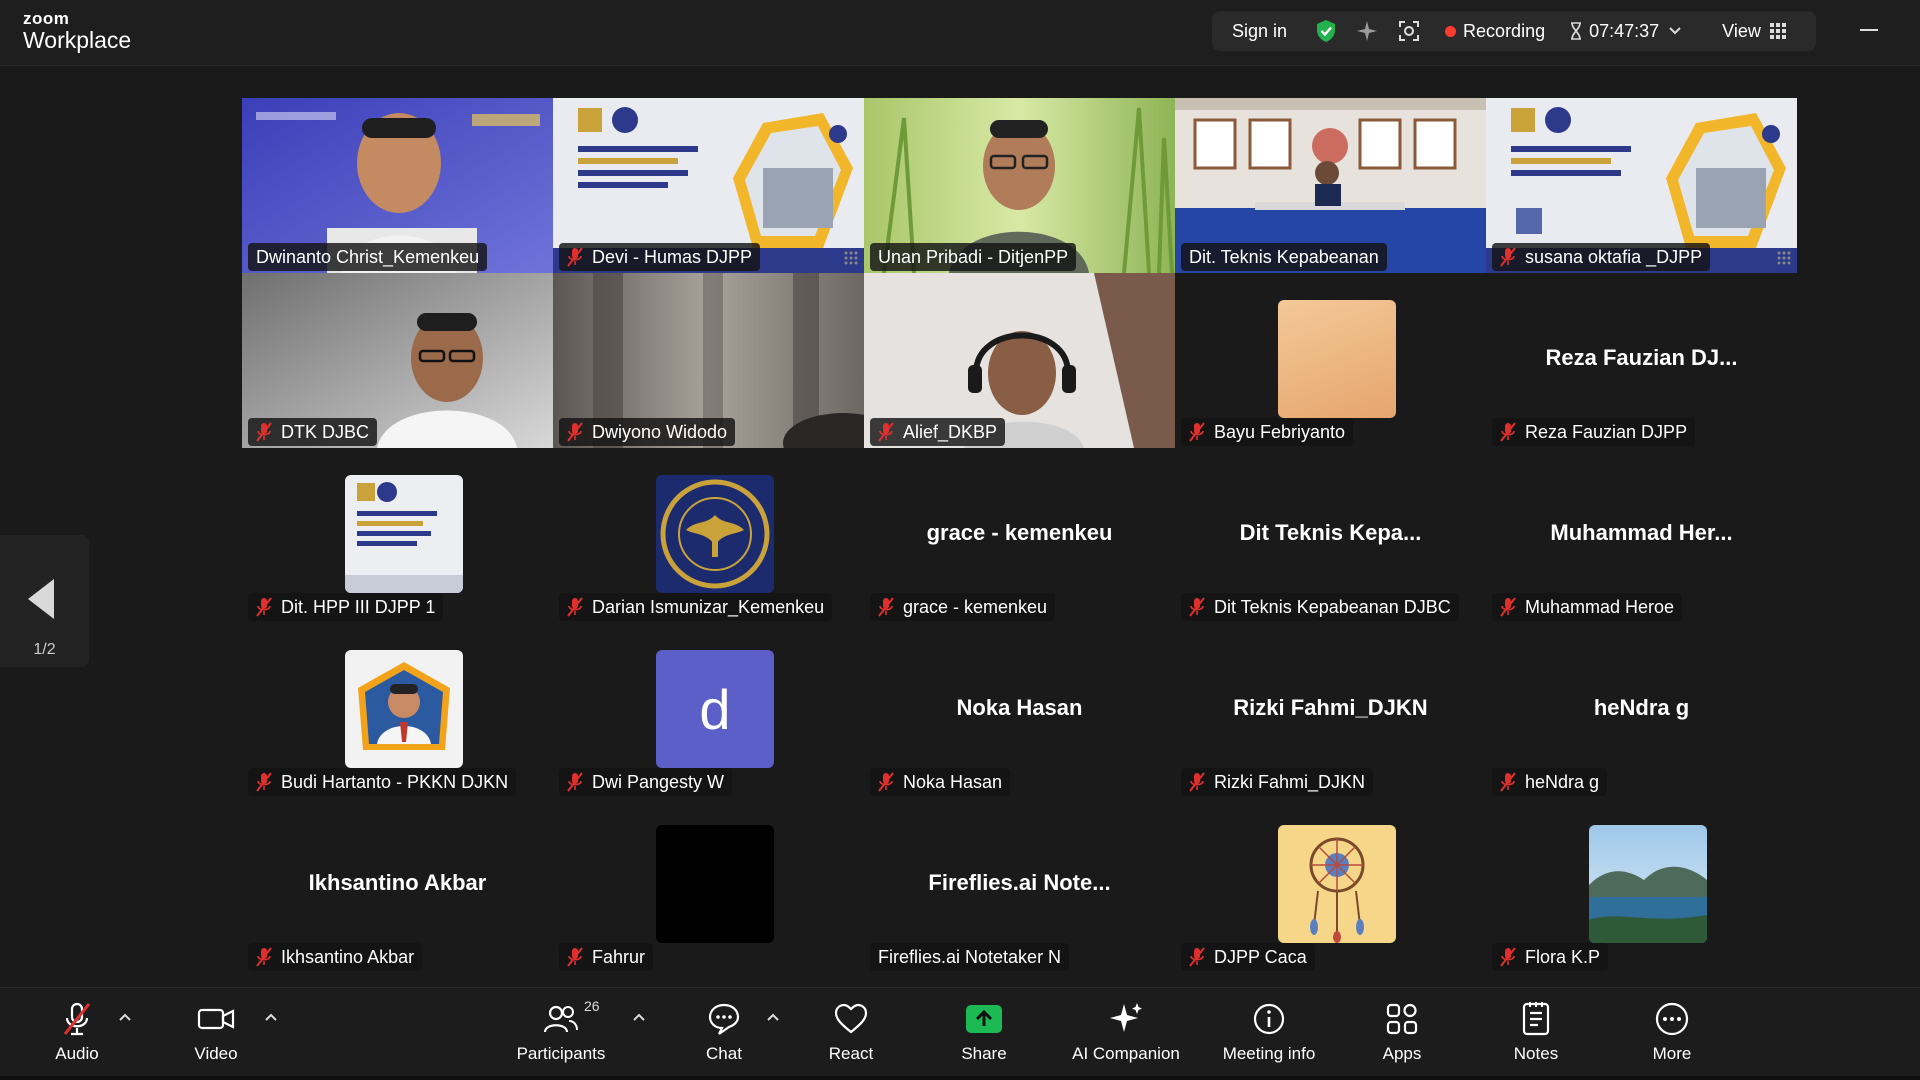 The image size is (1920, 1080). I want to click on participant-name-tag: Reza Fauzian DJPP, so click(1594, 432).